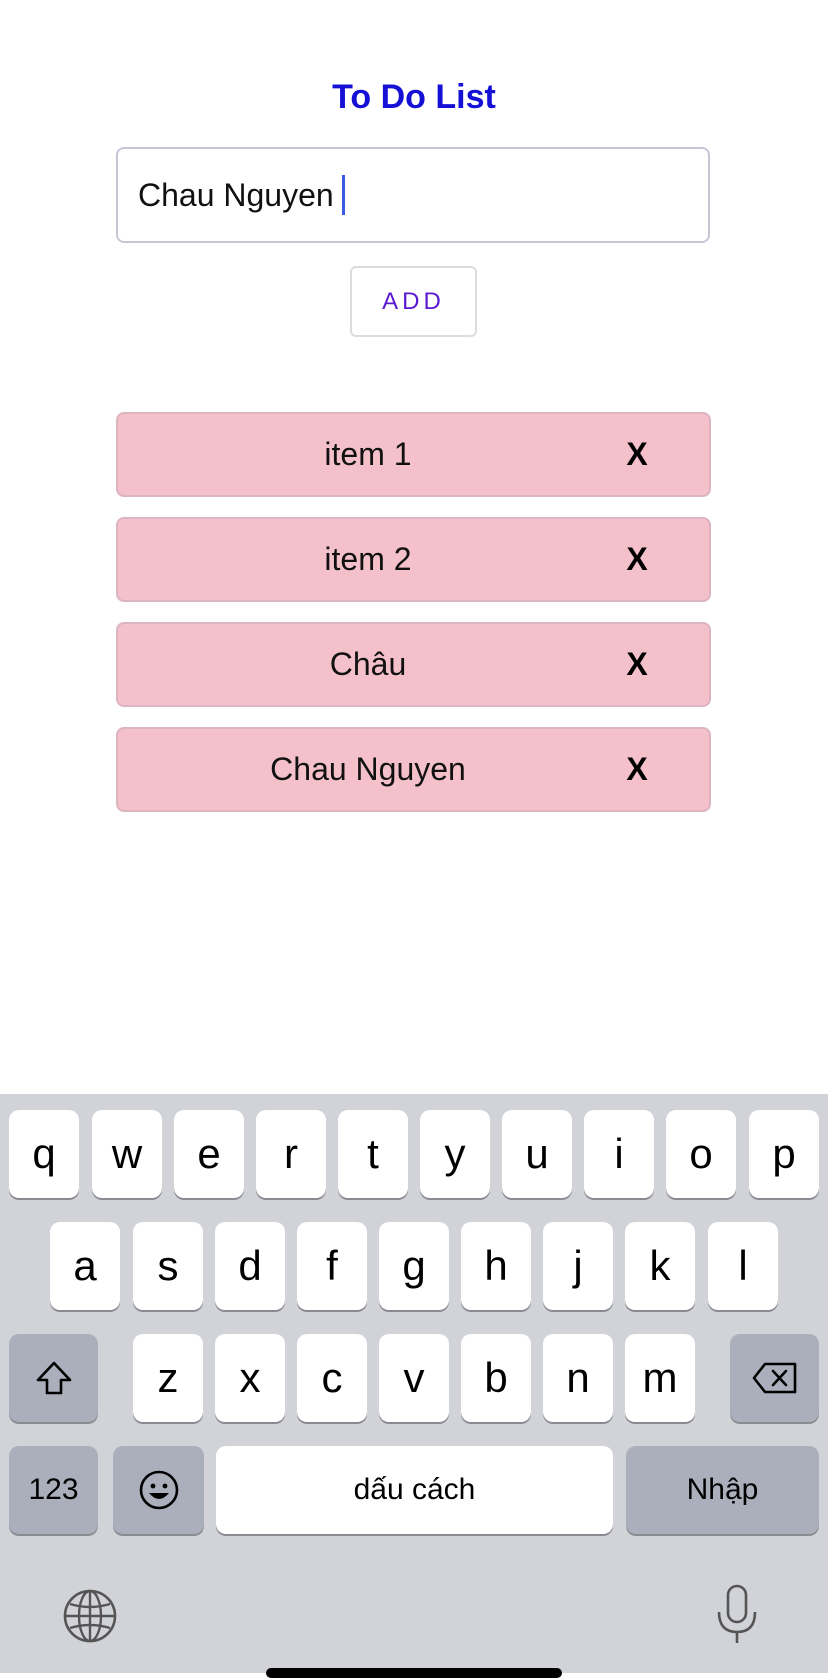 The width and height of the screenshot is (828, 1678). I want to click on backspace-key, so click(774, 1378).